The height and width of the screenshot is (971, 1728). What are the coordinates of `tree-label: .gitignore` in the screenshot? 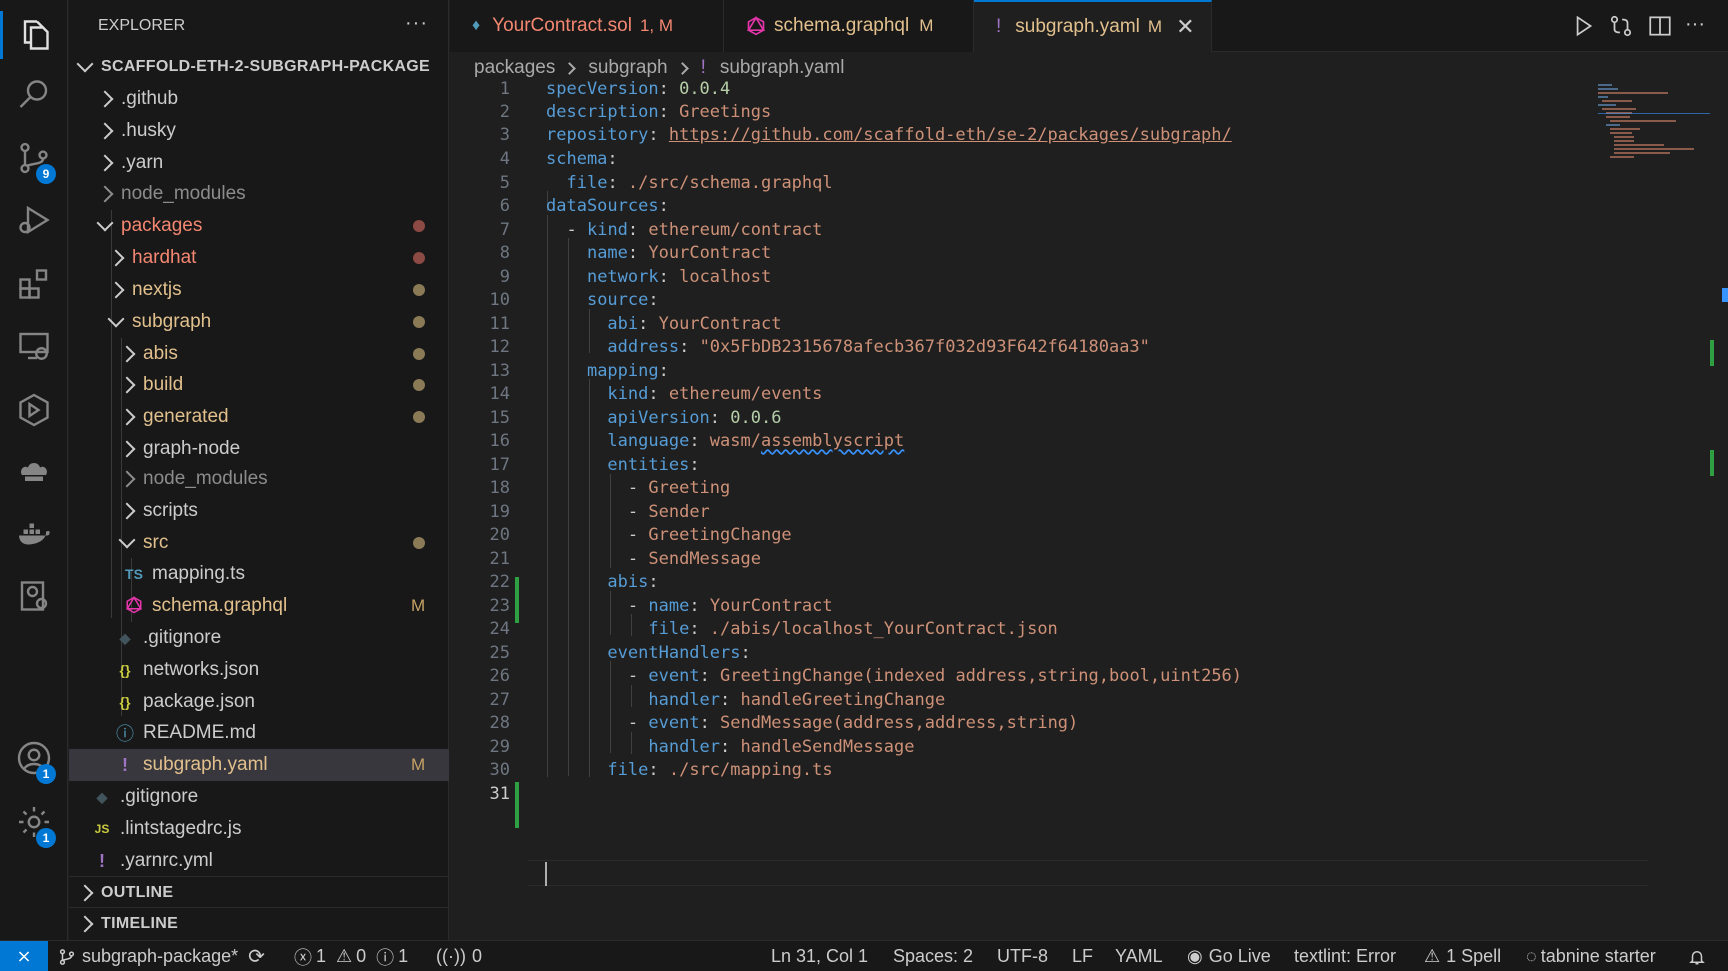 It's located at (182, 637).